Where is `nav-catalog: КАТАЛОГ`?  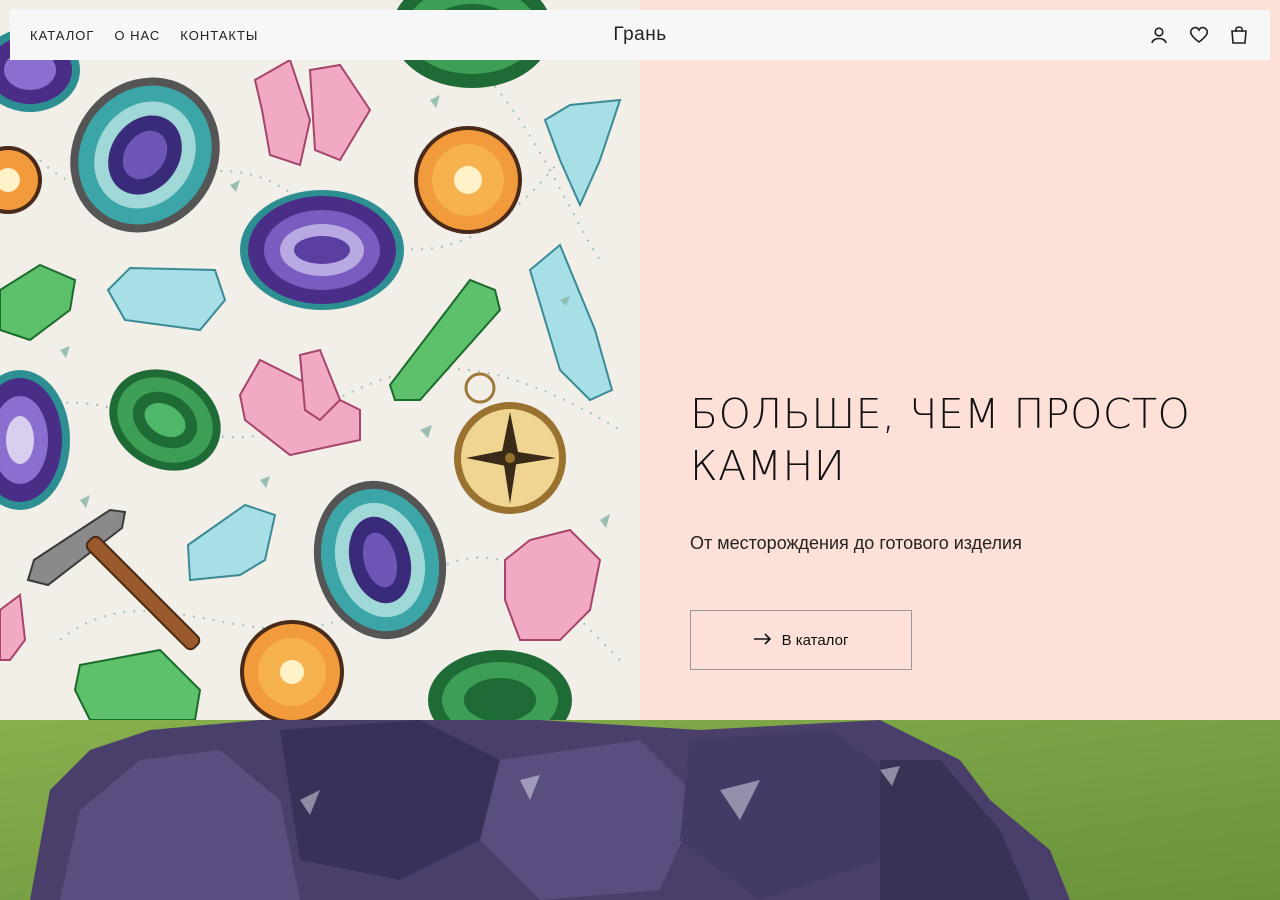
nav-catalog: КАТАЛОГ is located at coordinates (62, 35).